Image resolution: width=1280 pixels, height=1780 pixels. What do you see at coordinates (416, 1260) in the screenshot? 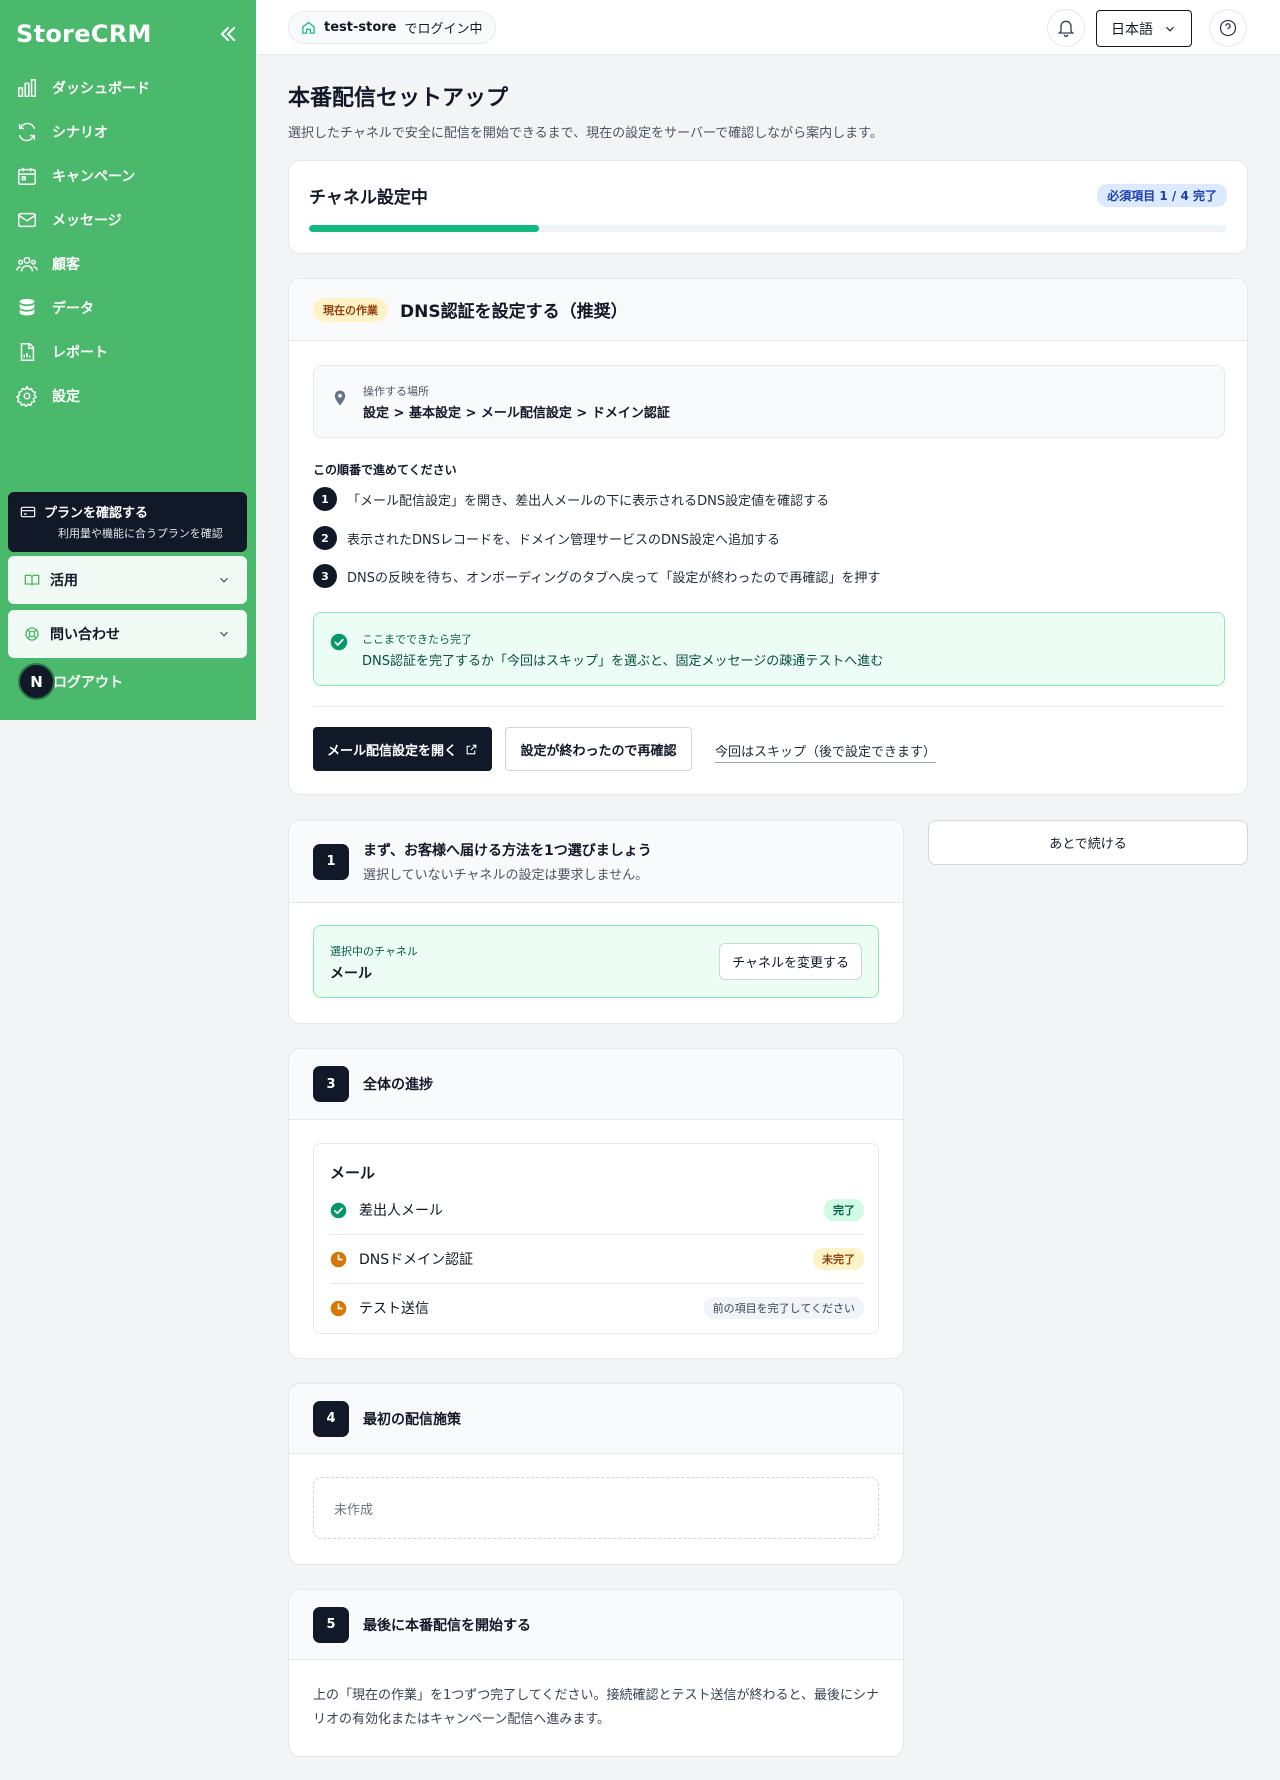
I see `status-label: DNSドメイン認証` at bounding box center [416, 1260].